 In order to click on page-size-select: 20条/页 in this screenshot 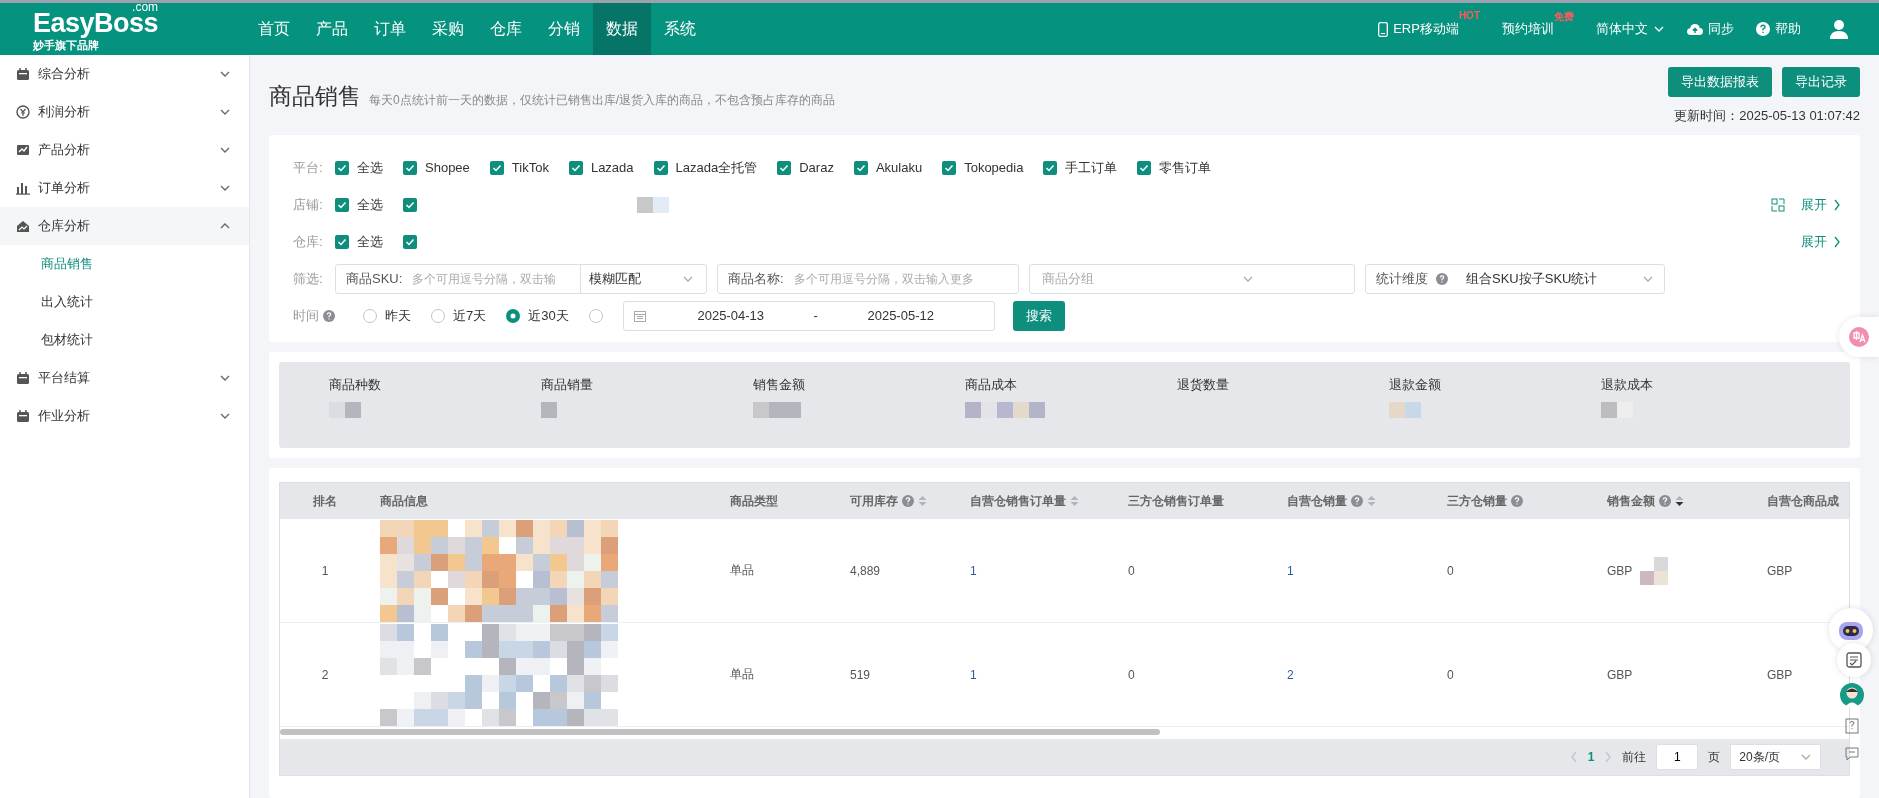, I will do `click(1775, 757)`.